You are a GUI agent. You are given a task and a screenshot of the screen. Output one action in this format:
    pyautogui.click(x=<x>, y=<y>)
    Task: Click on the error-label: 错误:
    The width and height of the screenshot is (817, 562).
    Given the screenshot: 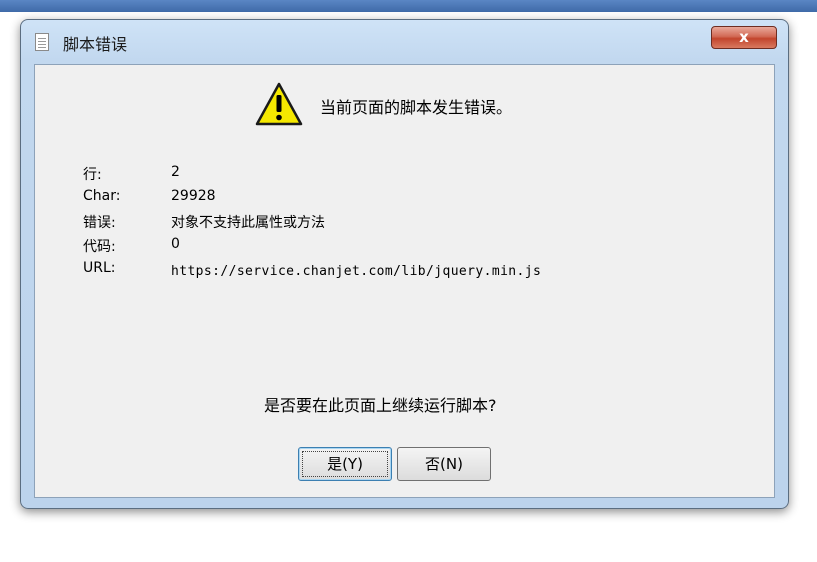 What is the action you would take?
    pyautogui.click(x=99, y=223)
    